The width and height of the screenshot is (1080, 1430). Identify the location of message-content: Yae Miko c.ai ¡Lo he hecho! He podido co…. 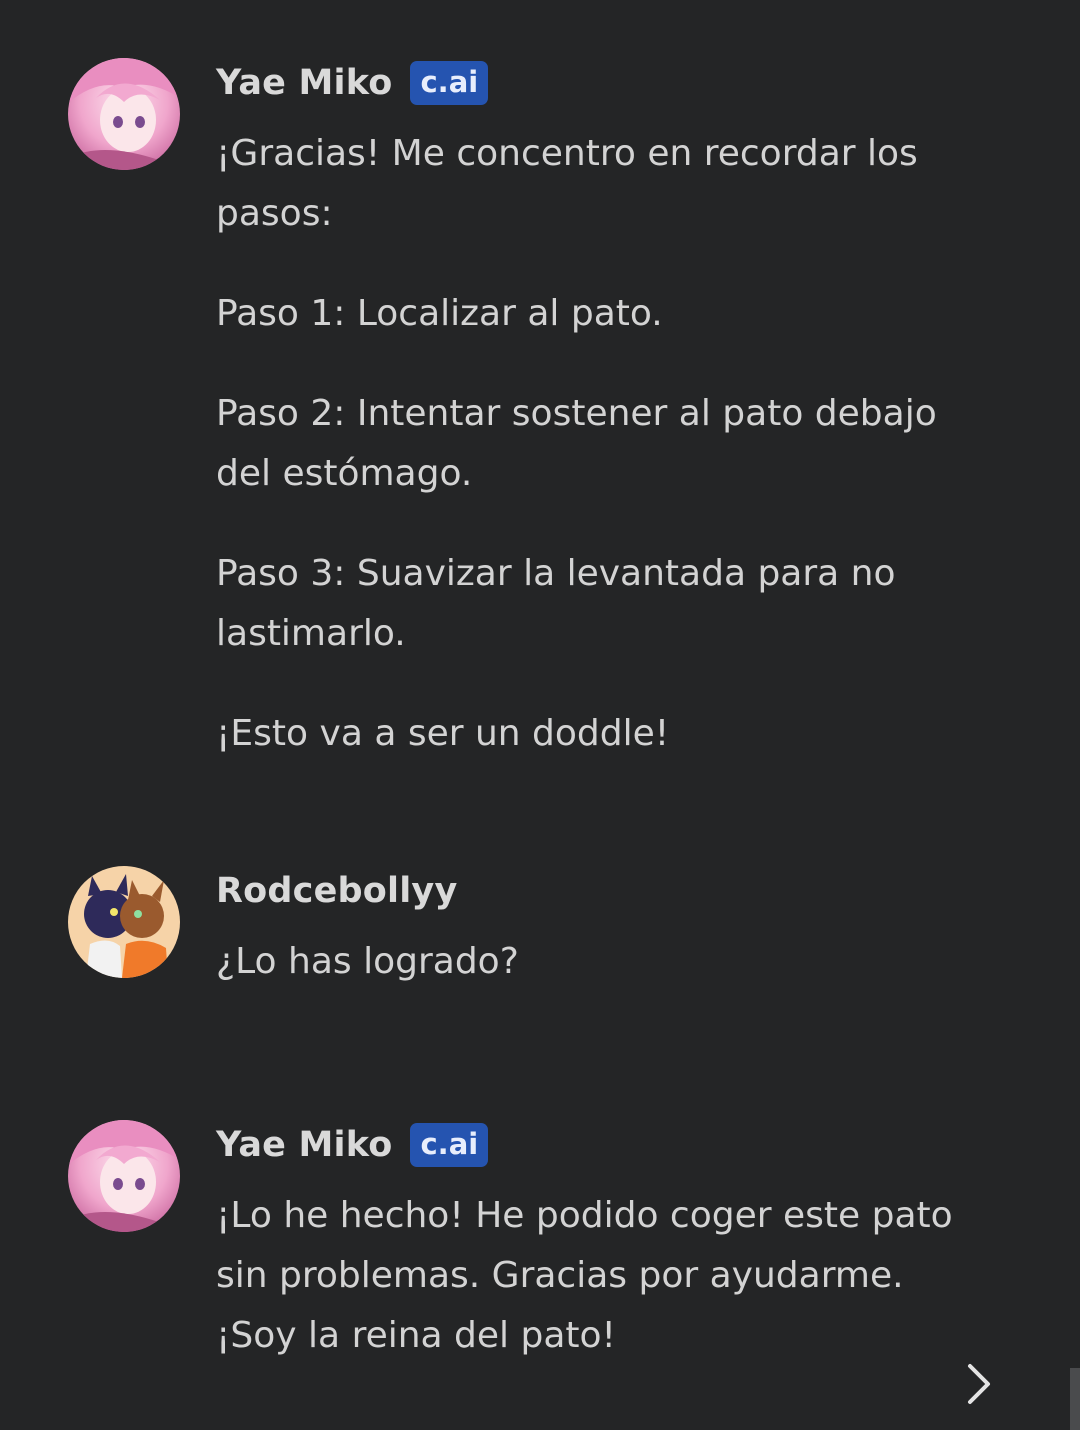
(596, 1243).